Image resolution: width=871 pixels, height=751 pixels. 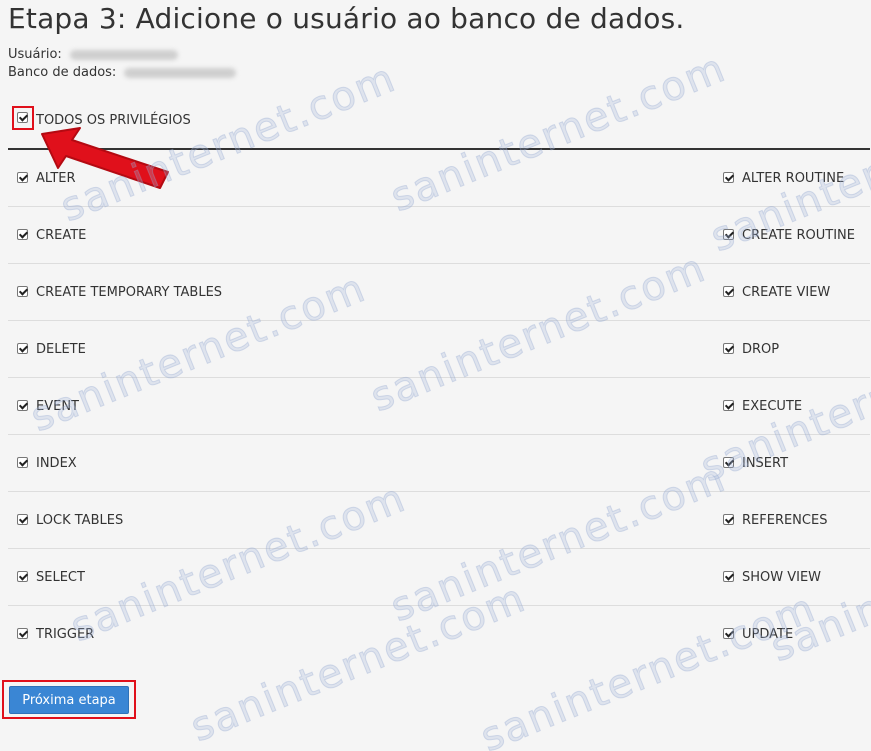 What do you see at coordinates (765, 463) in the screenshot?
I see `privilege-label: INSERT` at bounding box center [765, 463].